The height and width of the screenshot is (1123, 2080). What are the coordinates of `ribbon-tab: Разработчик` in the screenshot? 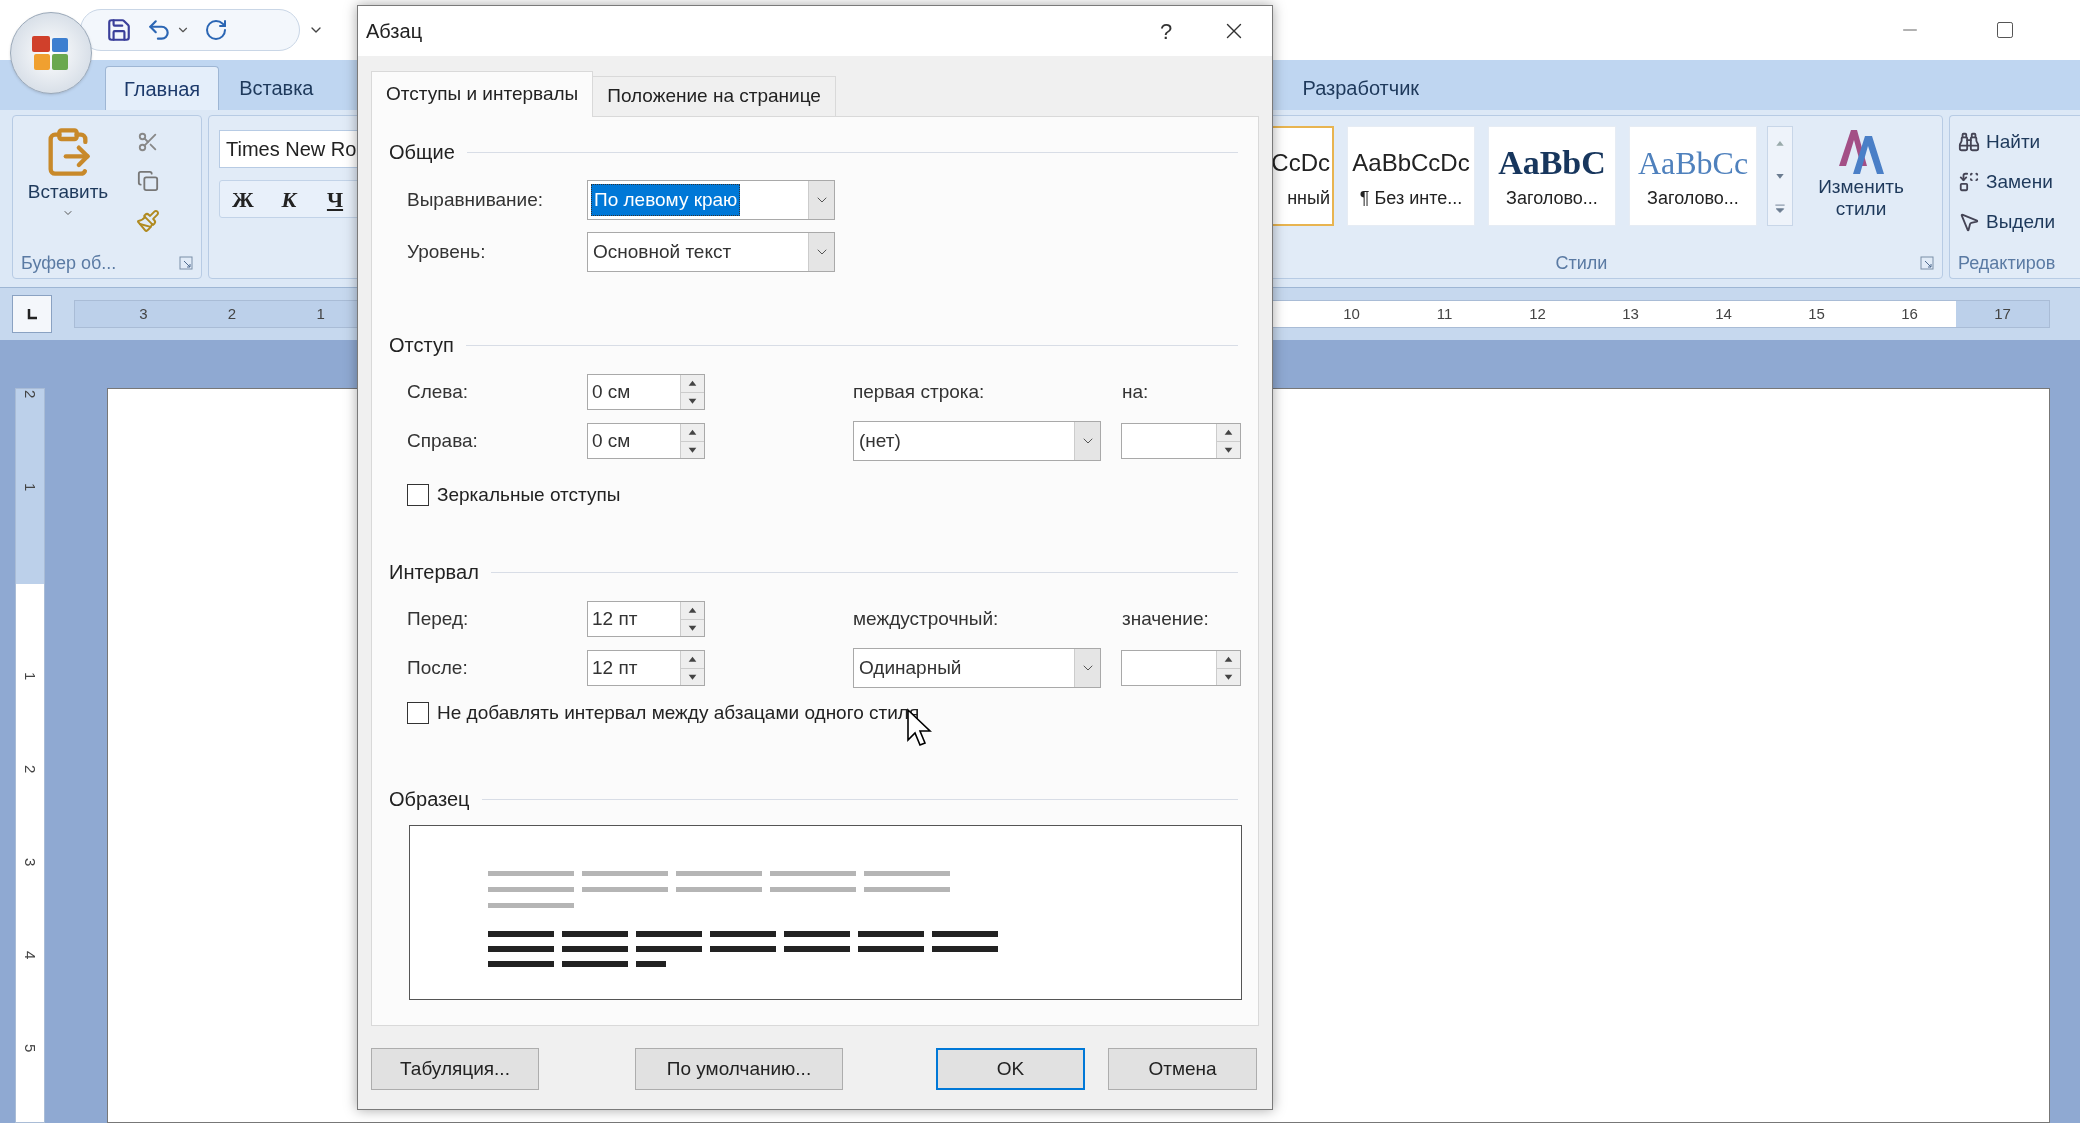 It's located at (1361, 88).